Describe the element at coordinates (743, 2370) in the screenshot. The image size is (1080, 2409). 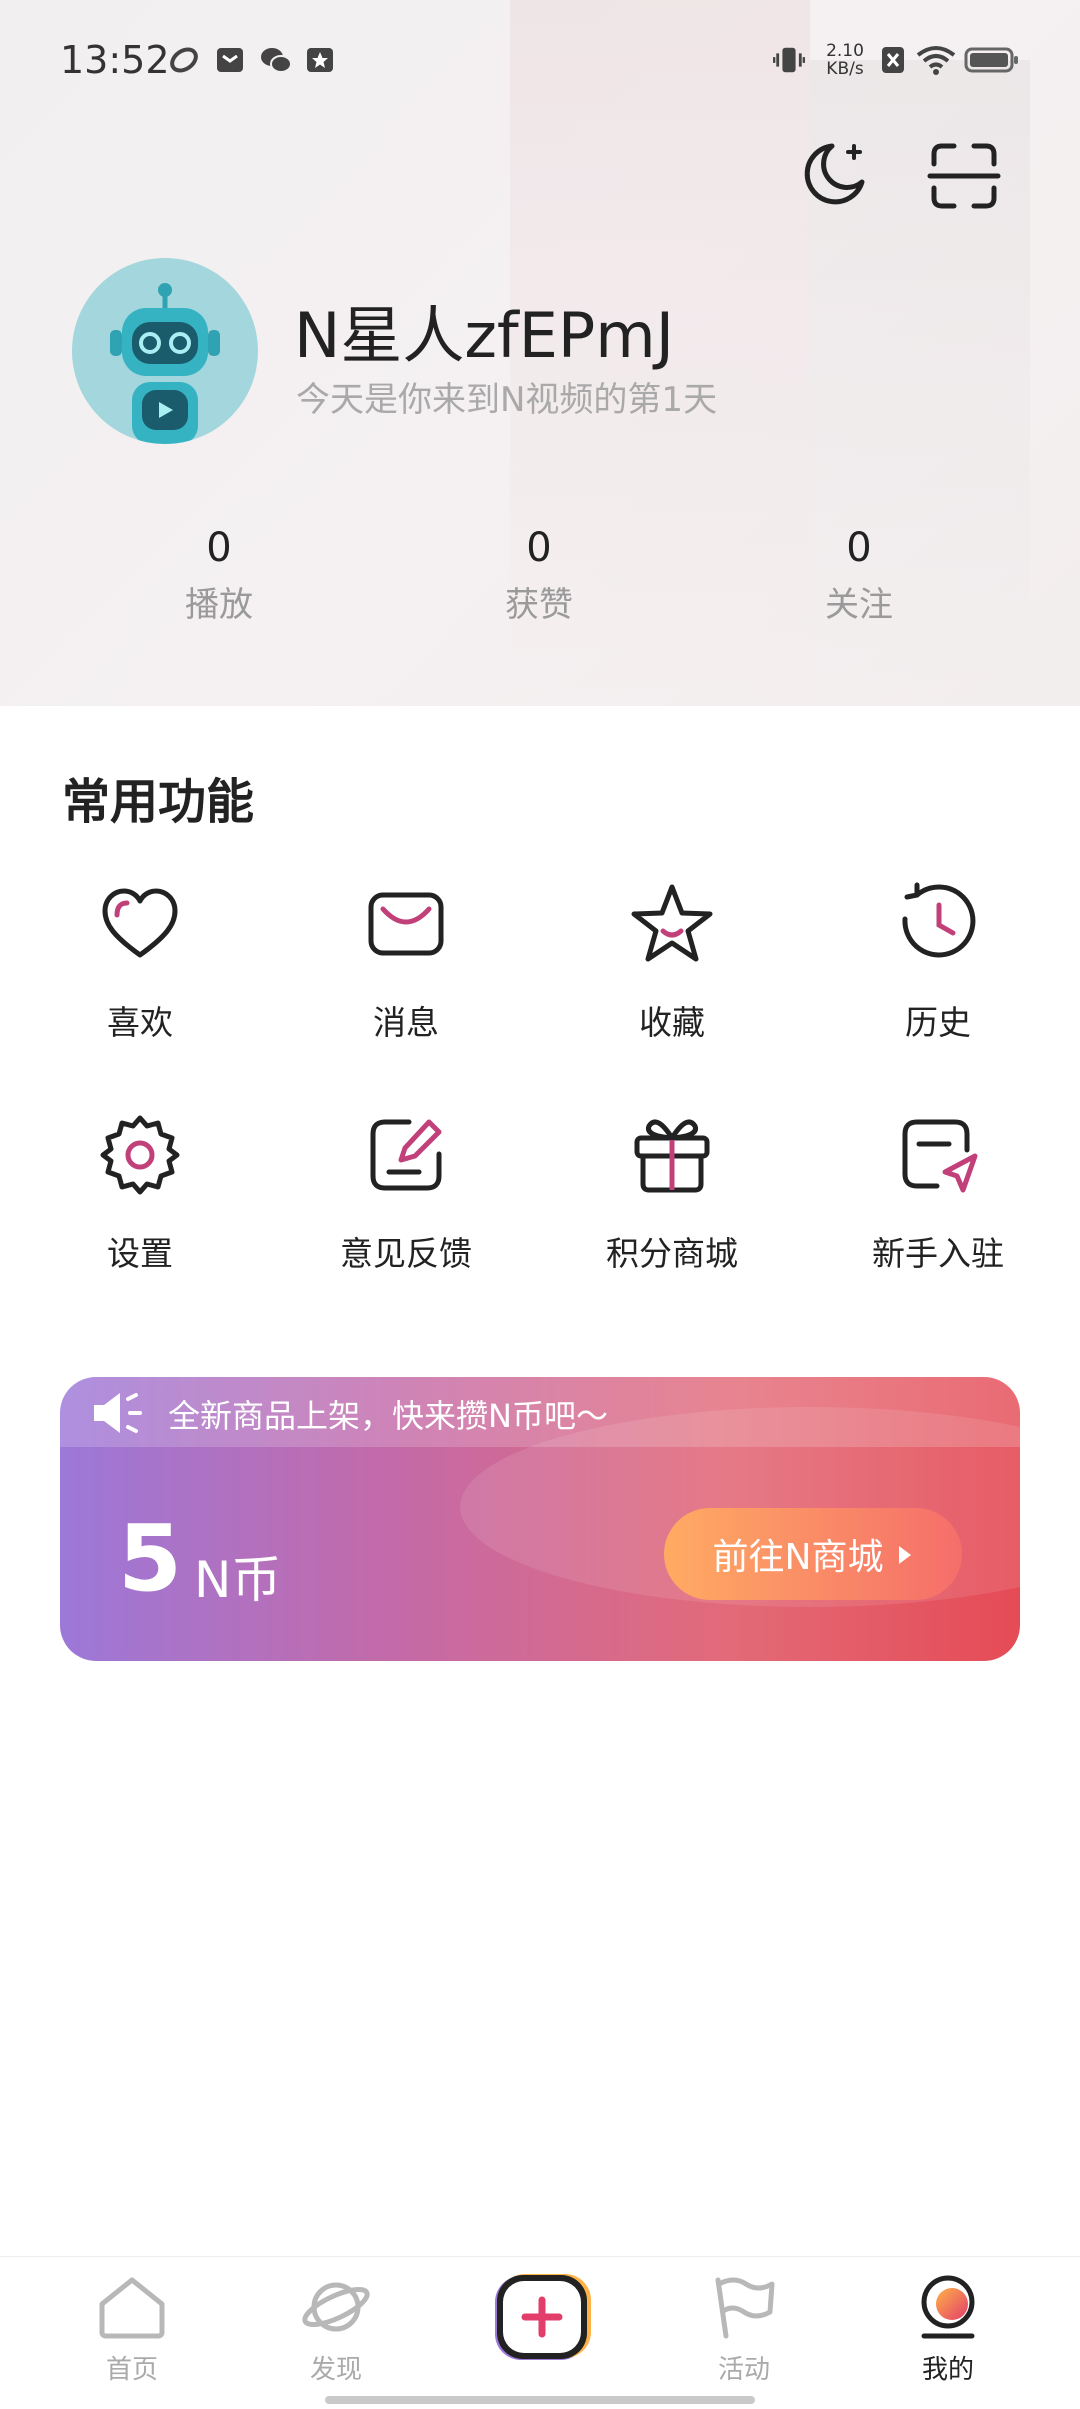
I see `tab-label: 活动` at that location.